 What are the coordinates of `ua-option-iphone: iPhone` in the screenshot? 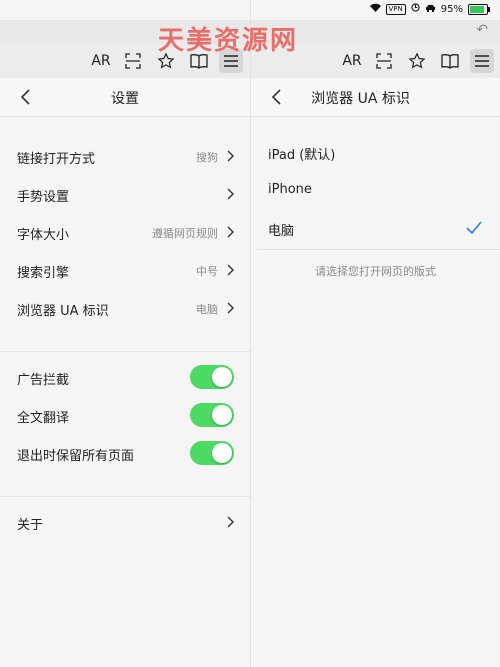 It's located at (375, 190).